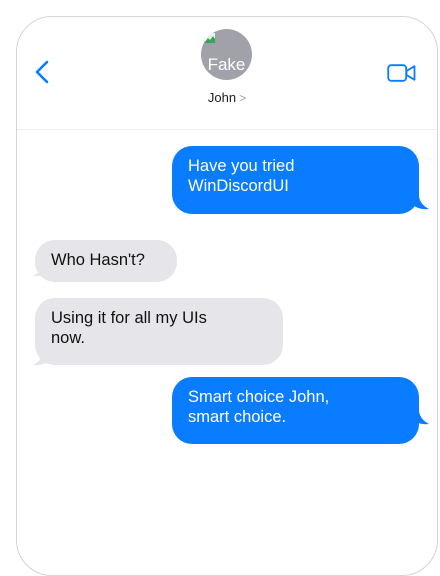 The width and height of the screenshot is (440, 576). I want to click on broken-image-icon, so click(210, 38).